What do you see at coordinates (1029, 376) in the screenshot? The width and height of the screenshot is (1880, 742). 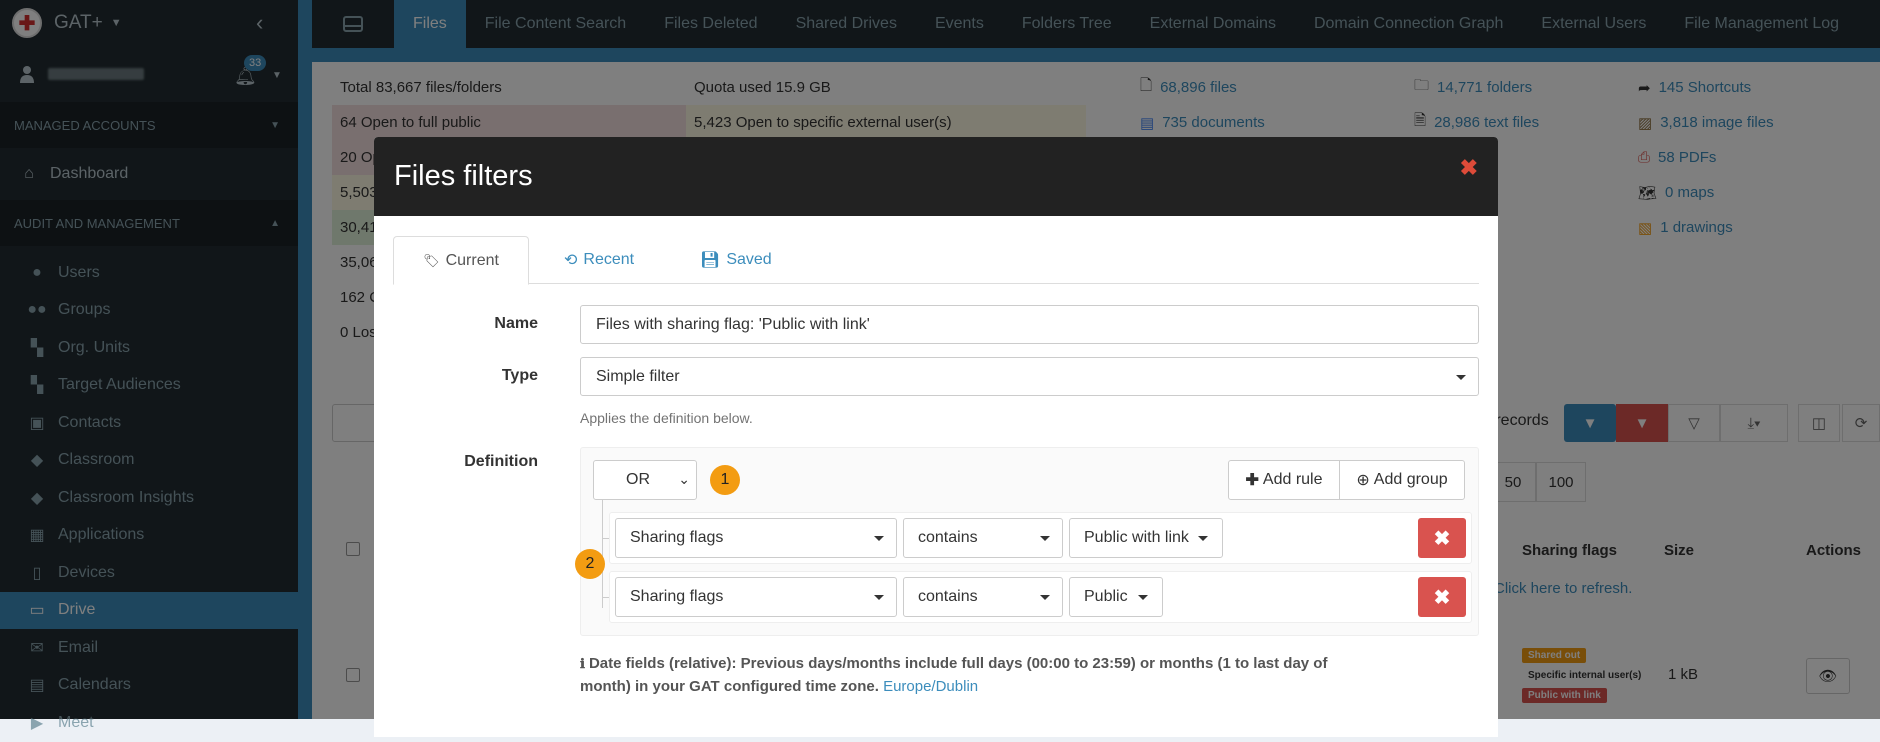 I see `type-select: Simple filter` at bounding box center [1029, 376].